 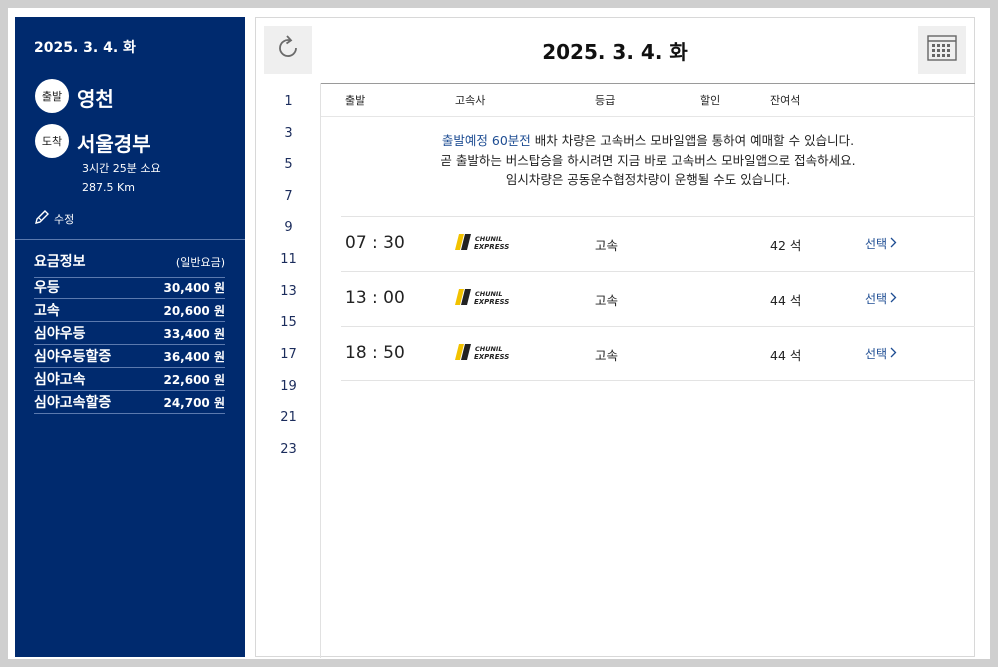 I want to click on notice-highlight: 출발예정 60분전, so click(x=486, y=140).